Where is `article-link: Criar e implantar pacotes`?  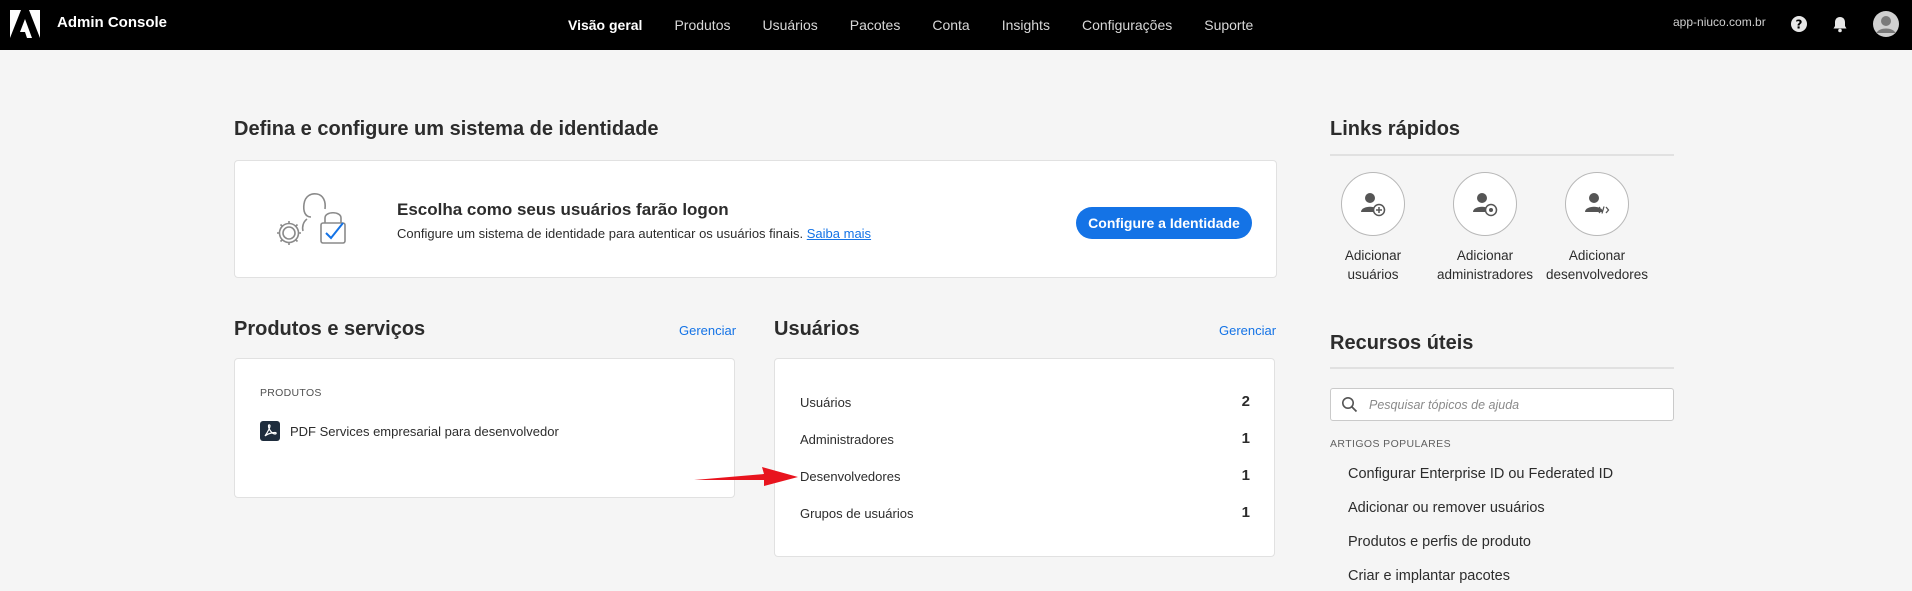
article-link: Criar e implantar pacotes is located at coordinates (1429, 576).